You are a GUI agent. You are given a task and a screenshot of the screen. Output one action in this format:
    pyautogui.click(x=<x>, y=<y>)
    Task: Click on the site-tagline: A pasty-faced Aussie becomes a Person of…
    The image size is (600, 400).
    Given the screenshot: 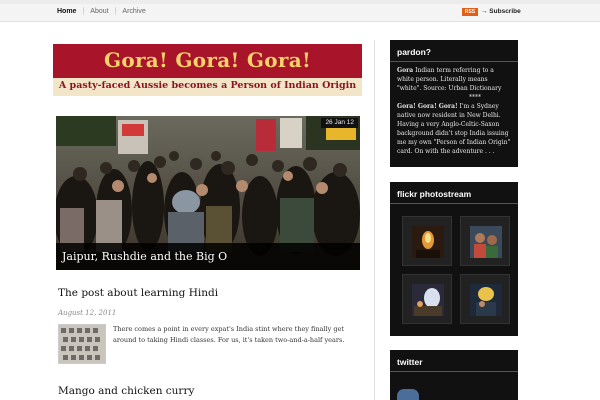 What is the action you would take?
    pyautogui.click(x=207, y=85)
    